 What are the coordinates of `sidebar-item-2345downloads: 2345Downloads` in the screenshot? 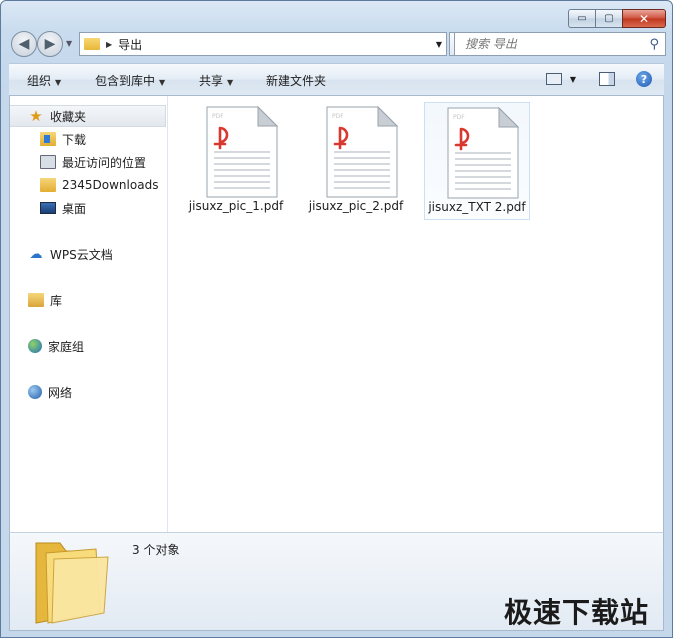 It's located at (99, 185).